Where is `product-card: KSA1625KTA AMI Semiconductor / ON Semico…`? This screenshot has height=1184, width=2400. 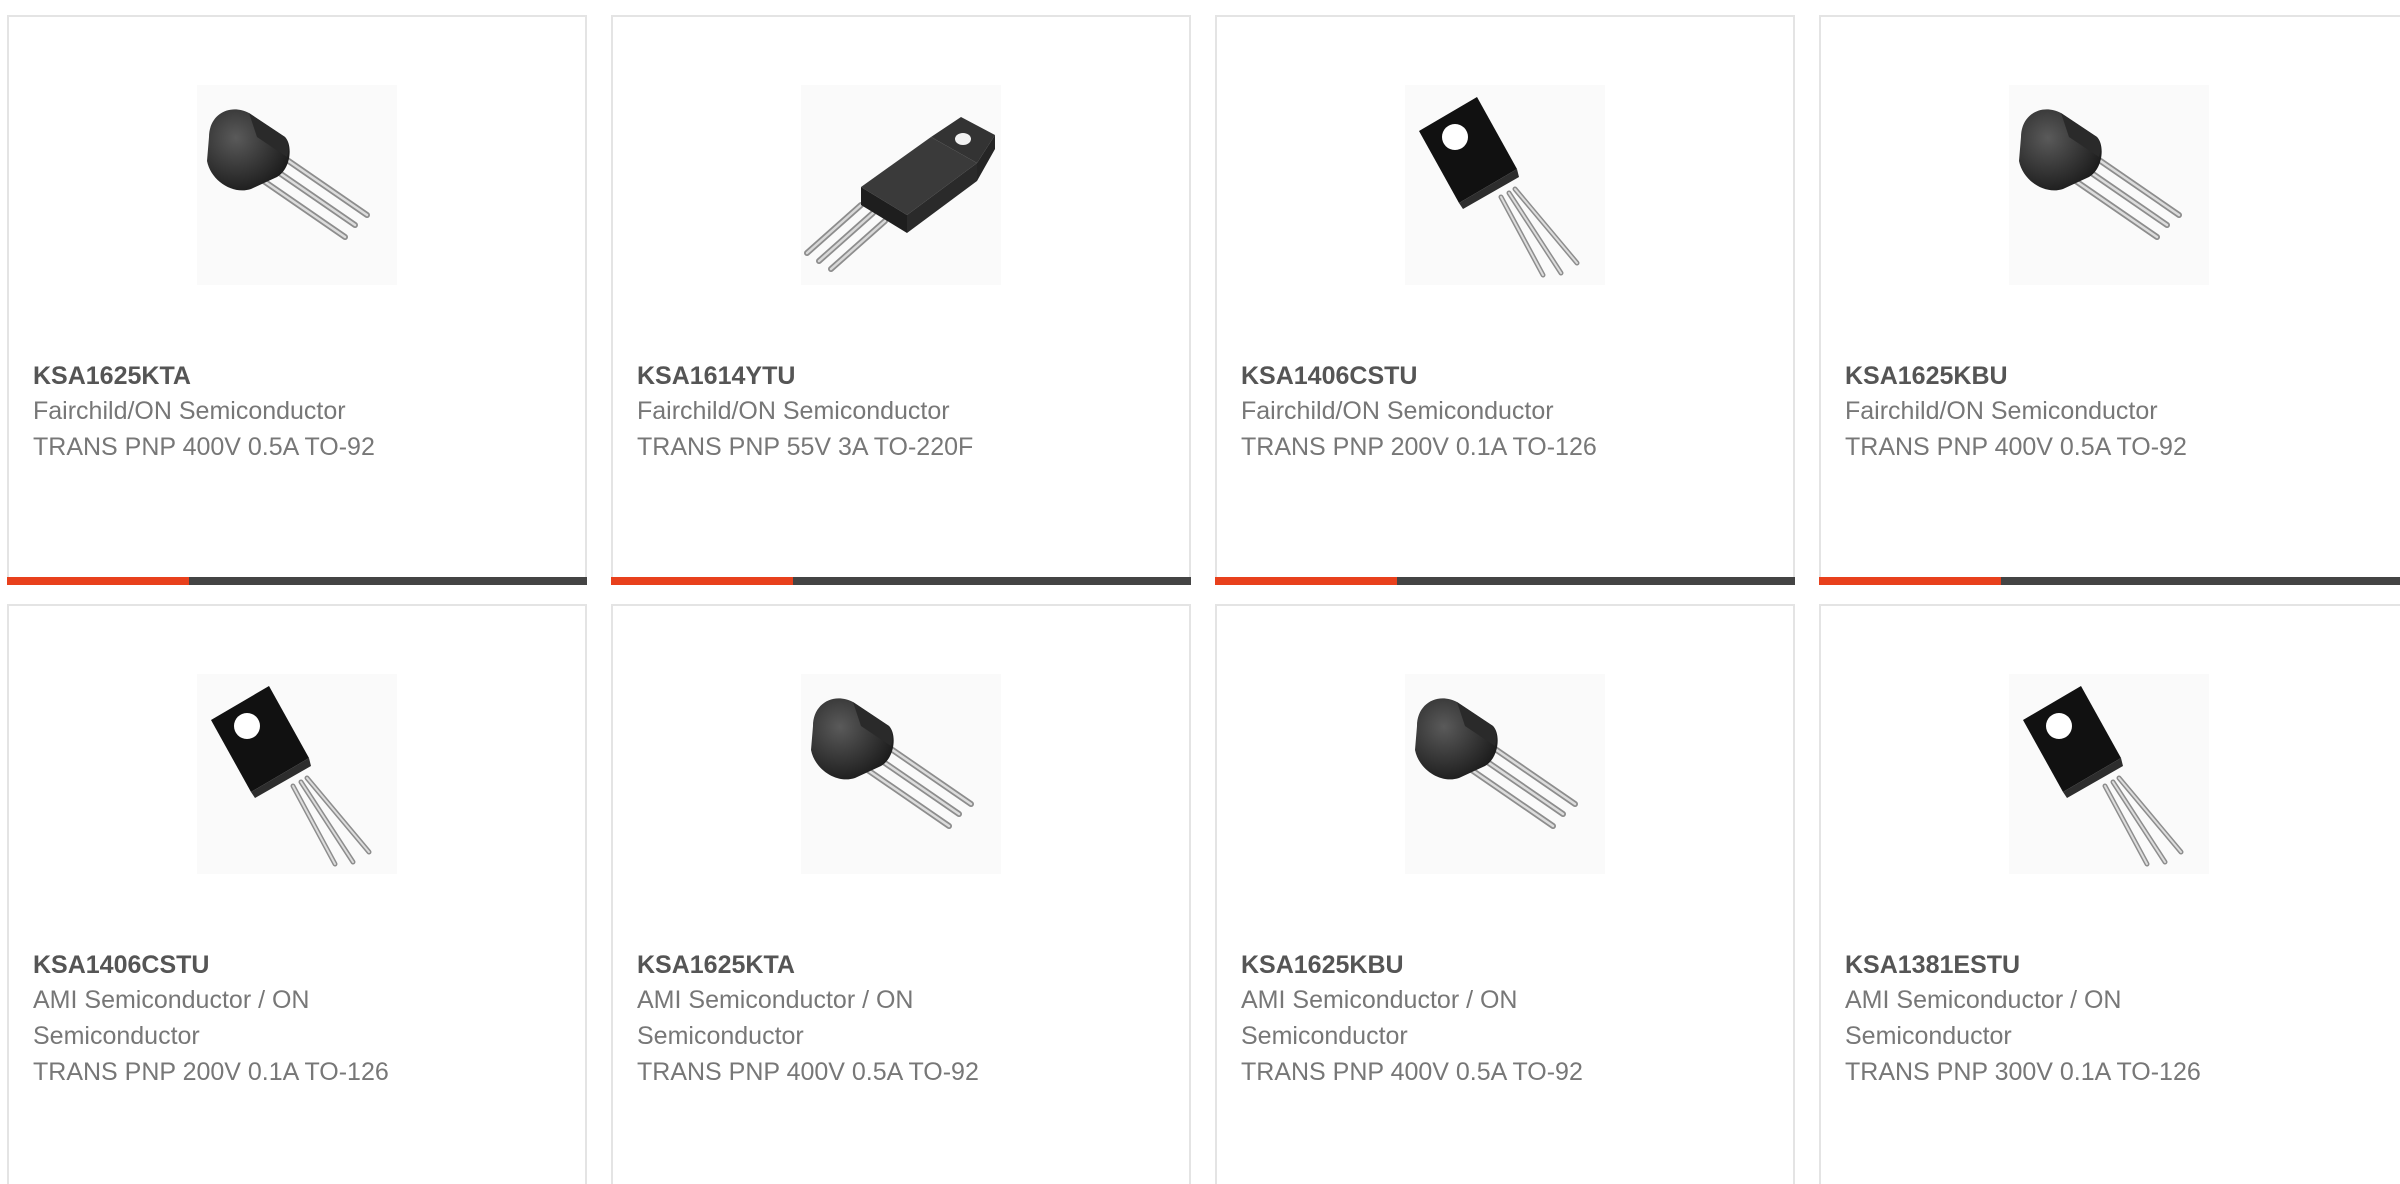 product-card: KSA1625KTA AMI Semiconductor / ON Semico… is located at coordinates (901, 894).